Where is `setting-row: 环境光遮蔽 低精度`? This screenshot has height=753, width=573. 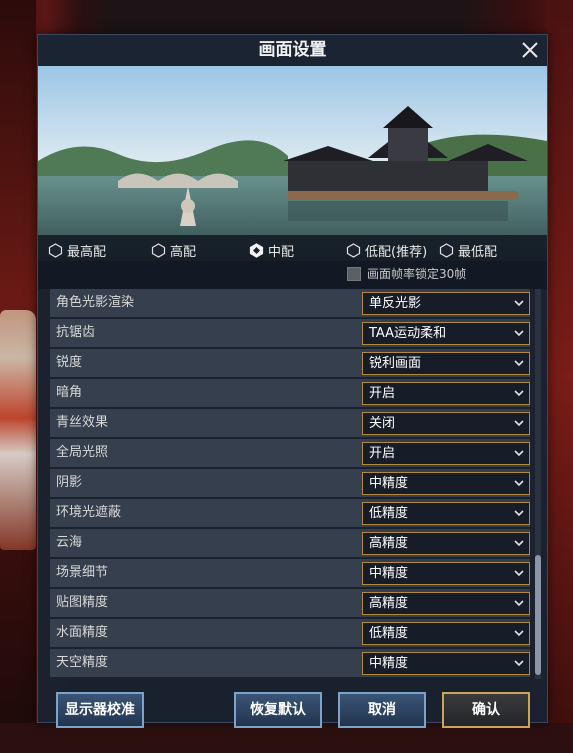 setting-row: 环境光遮蔽 低精度 is located at coordinates (290, 514).